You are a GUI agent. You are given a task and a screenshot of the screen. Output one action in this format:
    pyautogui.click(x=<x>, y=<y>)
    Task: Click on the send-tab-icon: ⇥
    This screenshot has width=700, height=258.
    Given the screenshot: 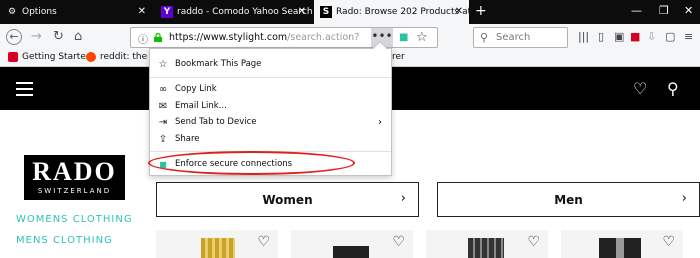 What is the action you would take?
    pyautogui.click(x=163, y=122)
    